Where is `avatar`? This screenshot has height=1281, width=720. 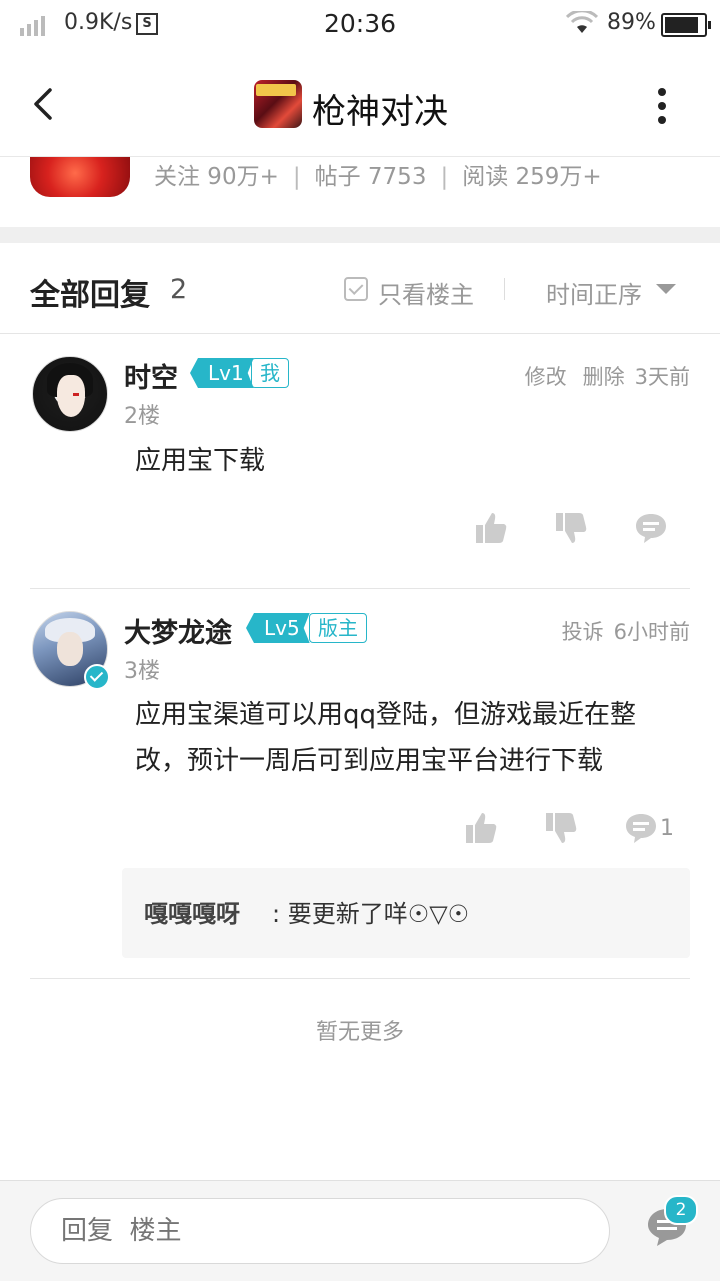 avatar is located at coordinates (70, 394).